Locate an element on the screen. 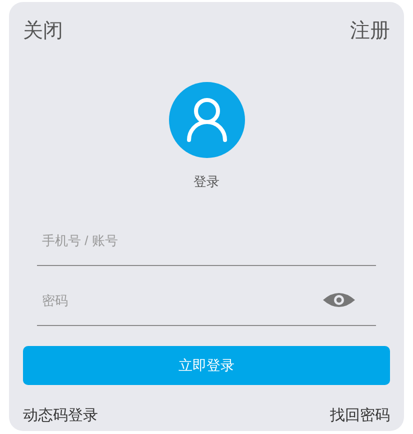 The image size is (413, 434). password-field: 密码 is located at coordinates (182, 300).